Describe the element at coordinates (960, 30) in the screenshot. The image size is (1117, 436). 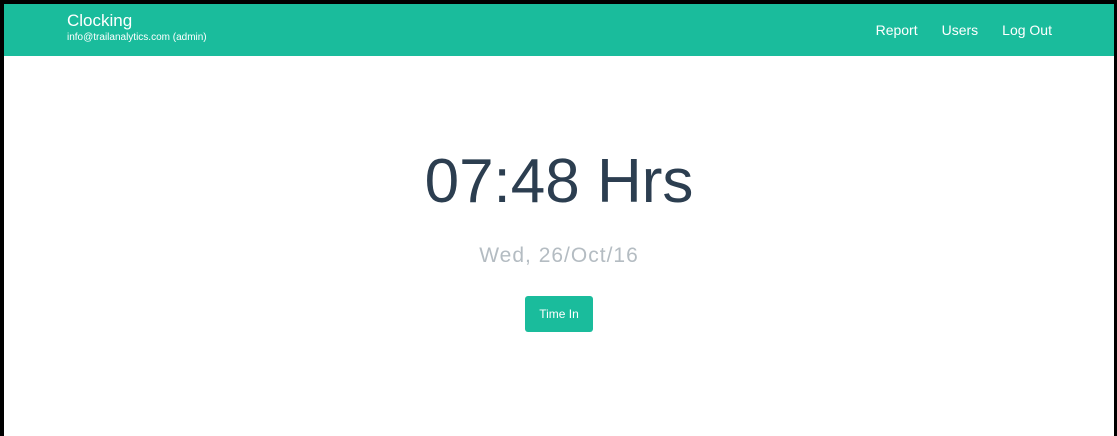
I see `nav-users-link: Users` at that location.